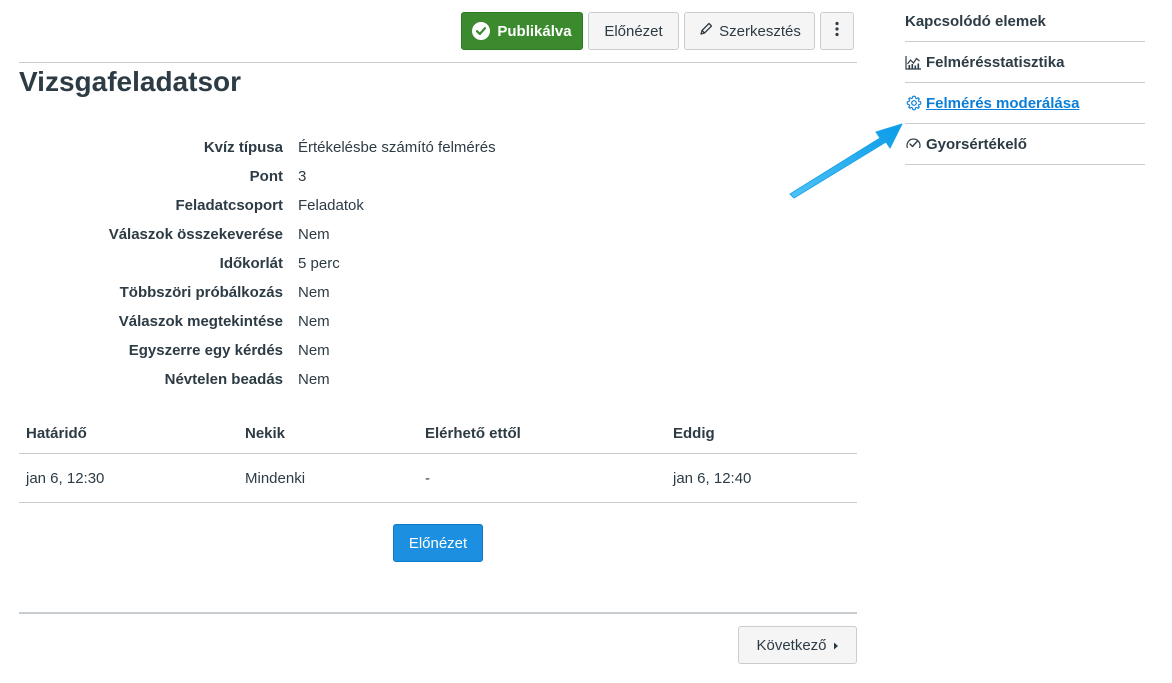  What do you see at coordinates (328, 478) in the screenshot?
I see `table-cell-for: Mindenki` at bounding box center [328, 478].